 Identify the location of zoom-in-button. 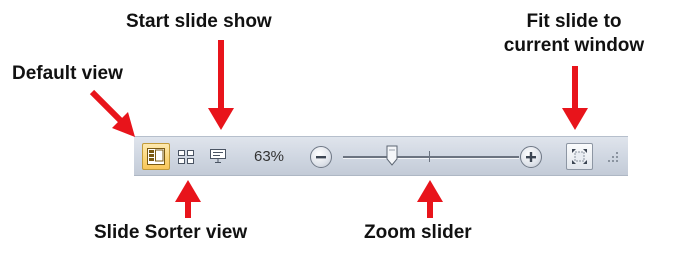
(531, 157).